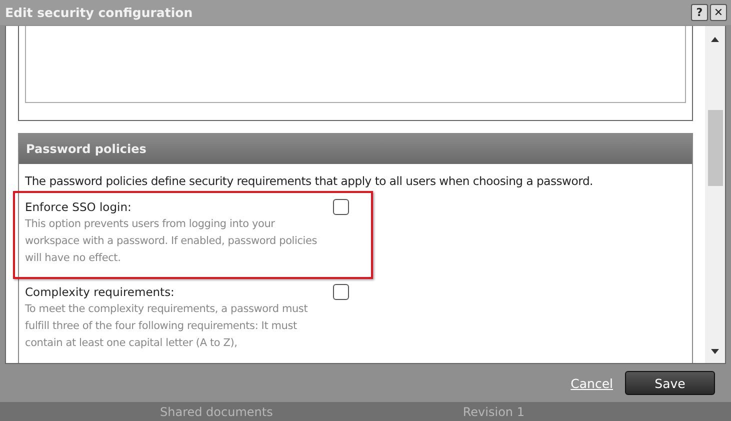 This screenshot has height=421, width=731. What do you see at coordinates (670, 383) in the screenshot?
I see `save-button: Save` at bounding box center [670, 383].